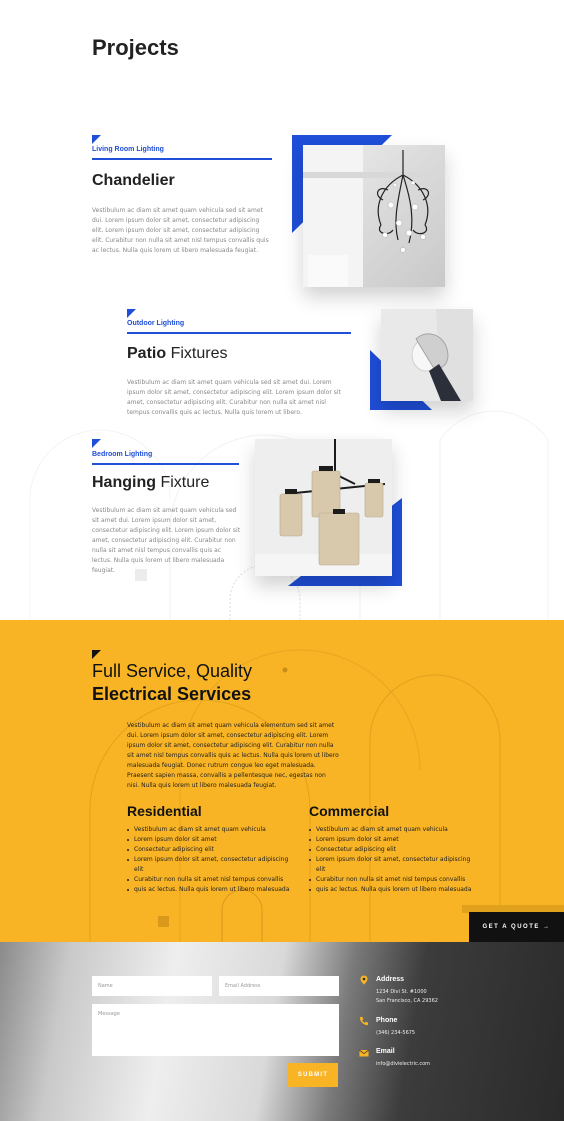 This screenshot has width=564, height=1121. I want to click on get-quote-button: GET A QUOTE →, so click(516, 927).